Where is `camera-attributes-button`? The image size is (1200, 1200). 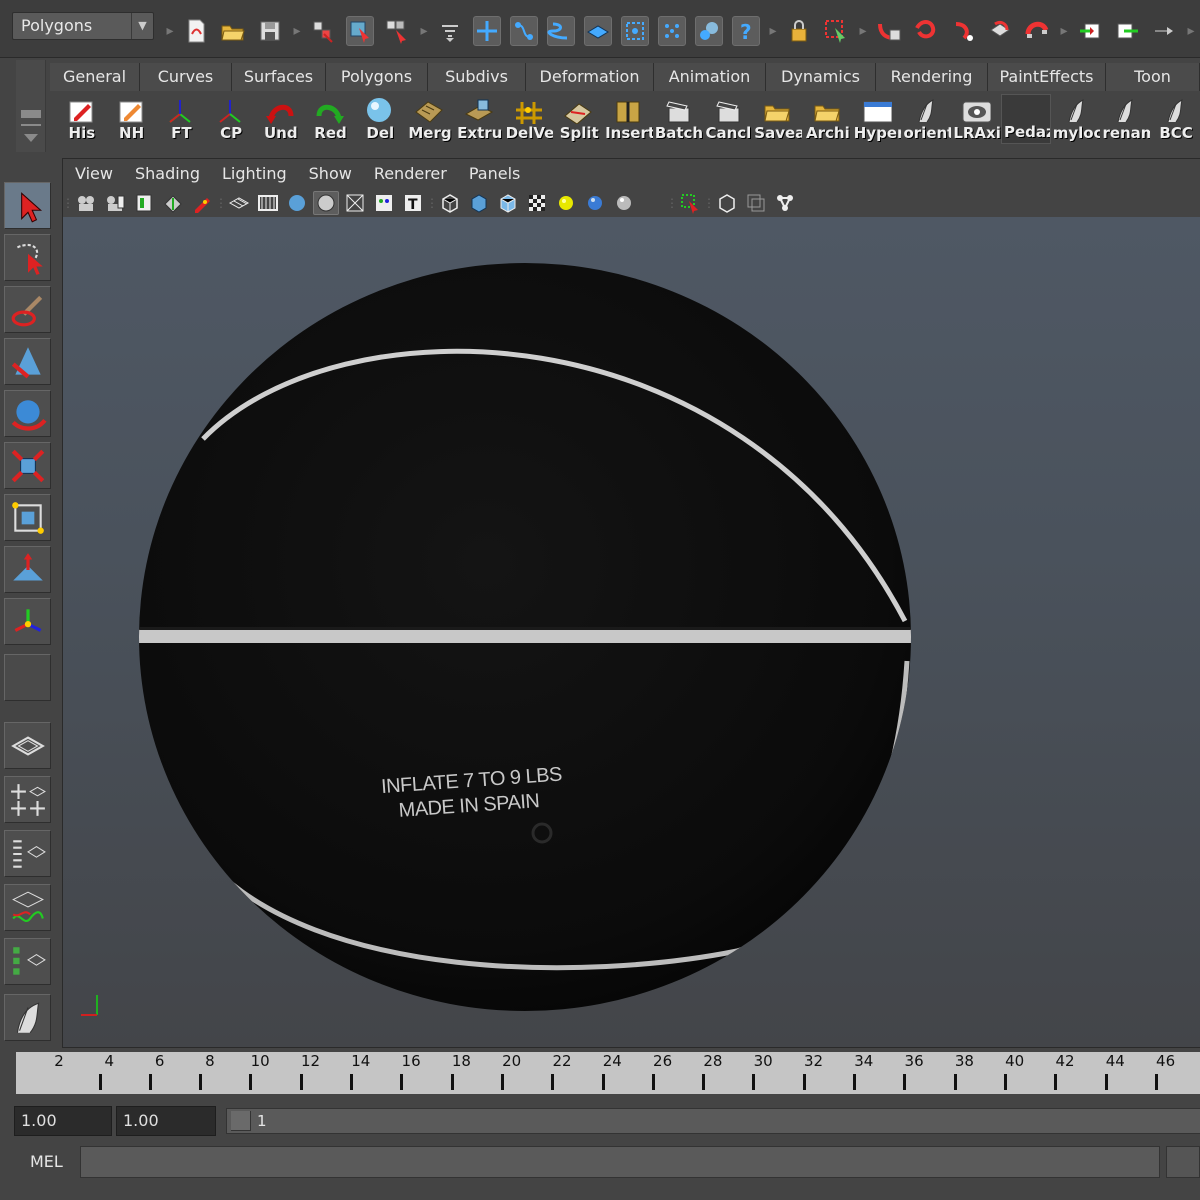 camera-attributes-button is located at coordinates (86, 203).